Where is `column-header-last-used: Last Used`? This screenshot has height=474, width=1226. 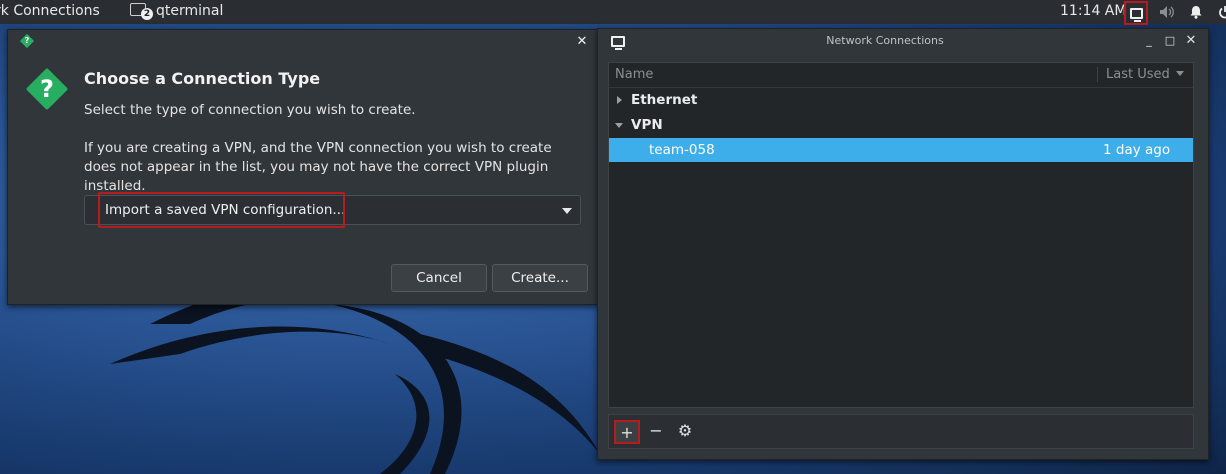 column-header-last-used: Last Used is located at coordinates (1145, 74).